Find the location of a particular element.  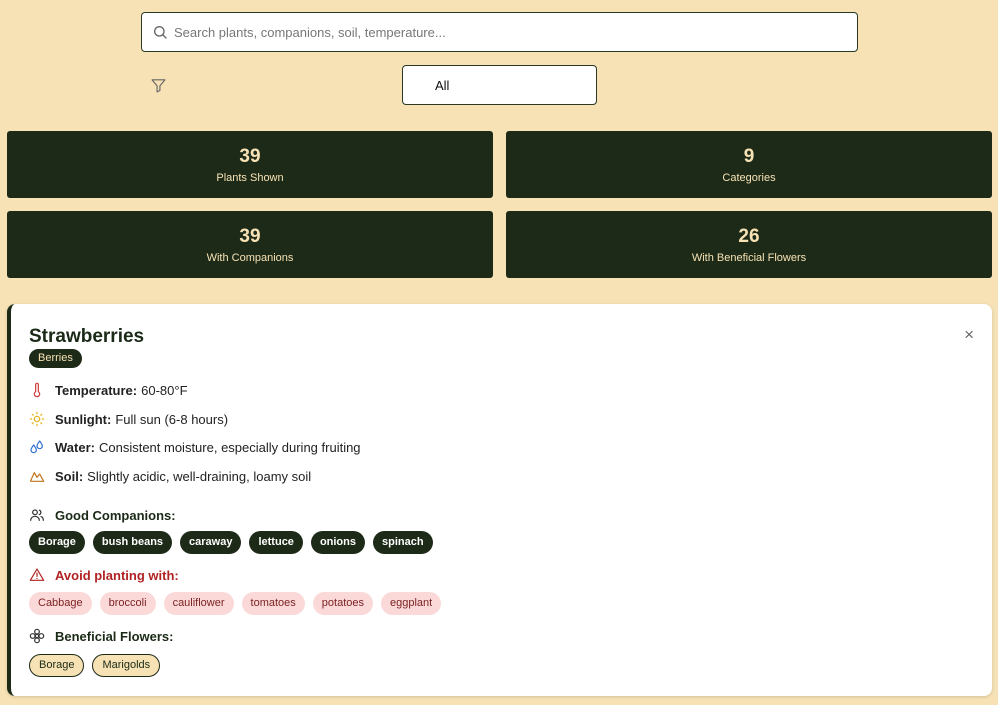

stat-value: 9 is located at coordinates (749, 156).